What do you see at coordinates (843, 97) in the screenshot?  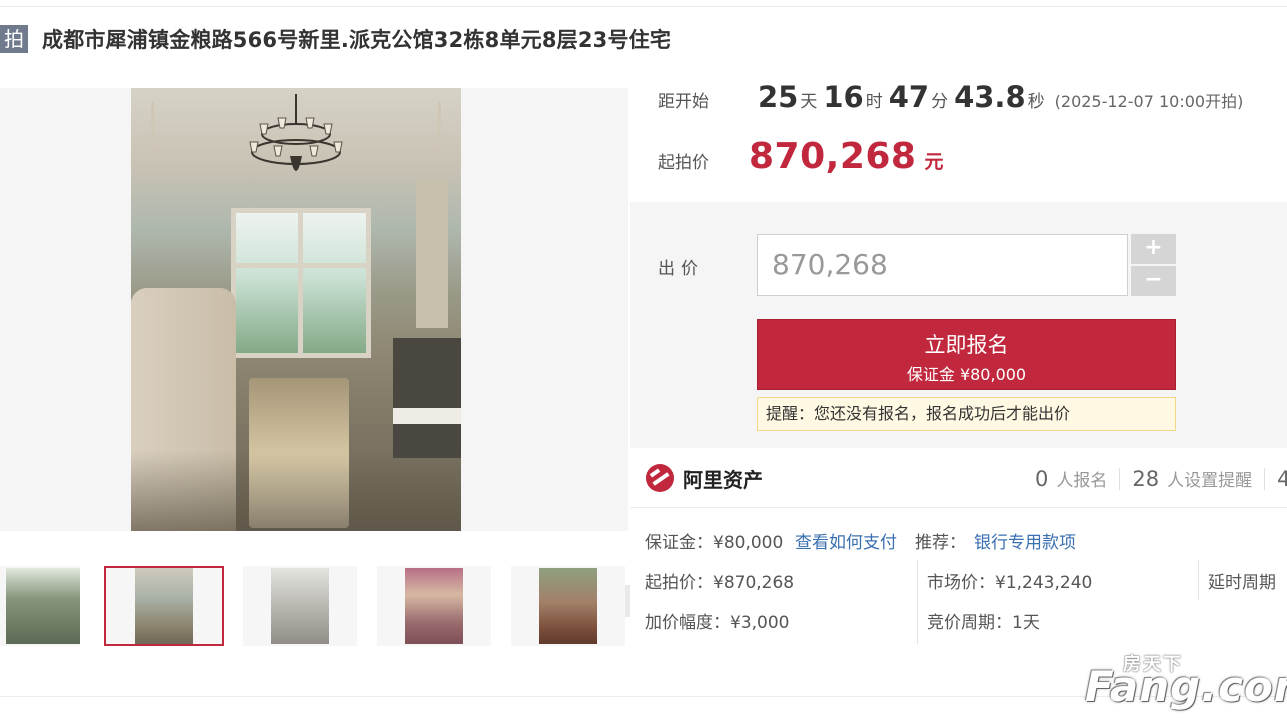 I see `countdown-hours: 16` at bounding box center [843, 97].